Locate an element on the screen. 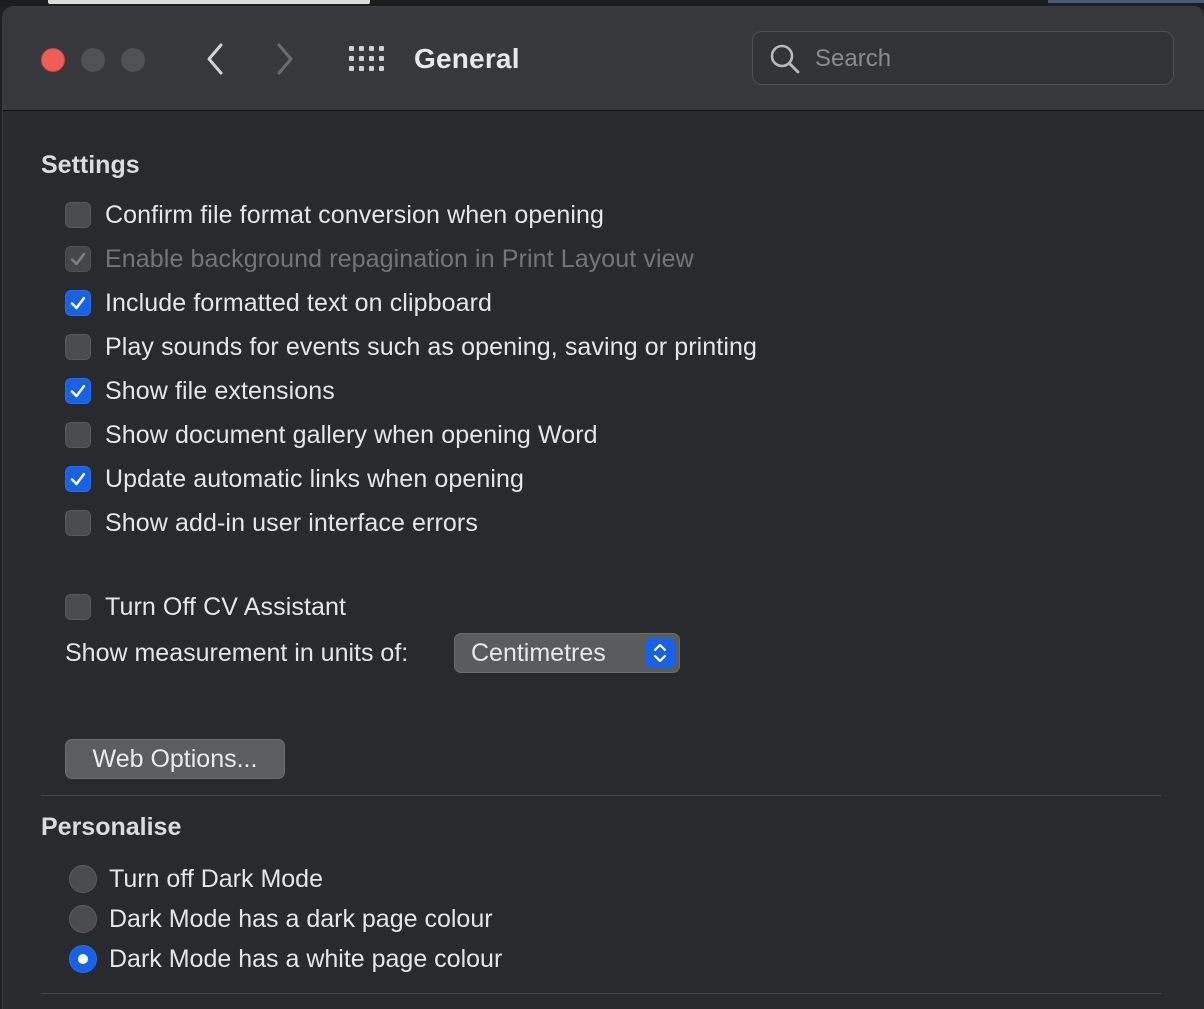  minimize-button is located at coordinates (93, 60).